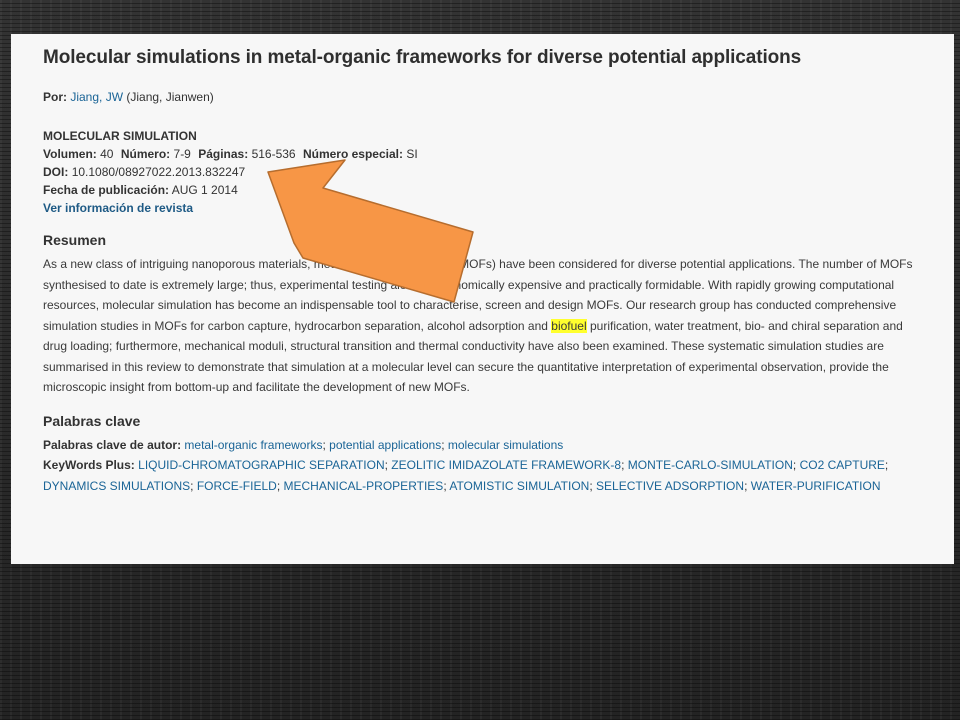  What do you see at coordinates (55, 97) in the screenshot?
I see `author-label: Por:` at bounding box center [55, 97].